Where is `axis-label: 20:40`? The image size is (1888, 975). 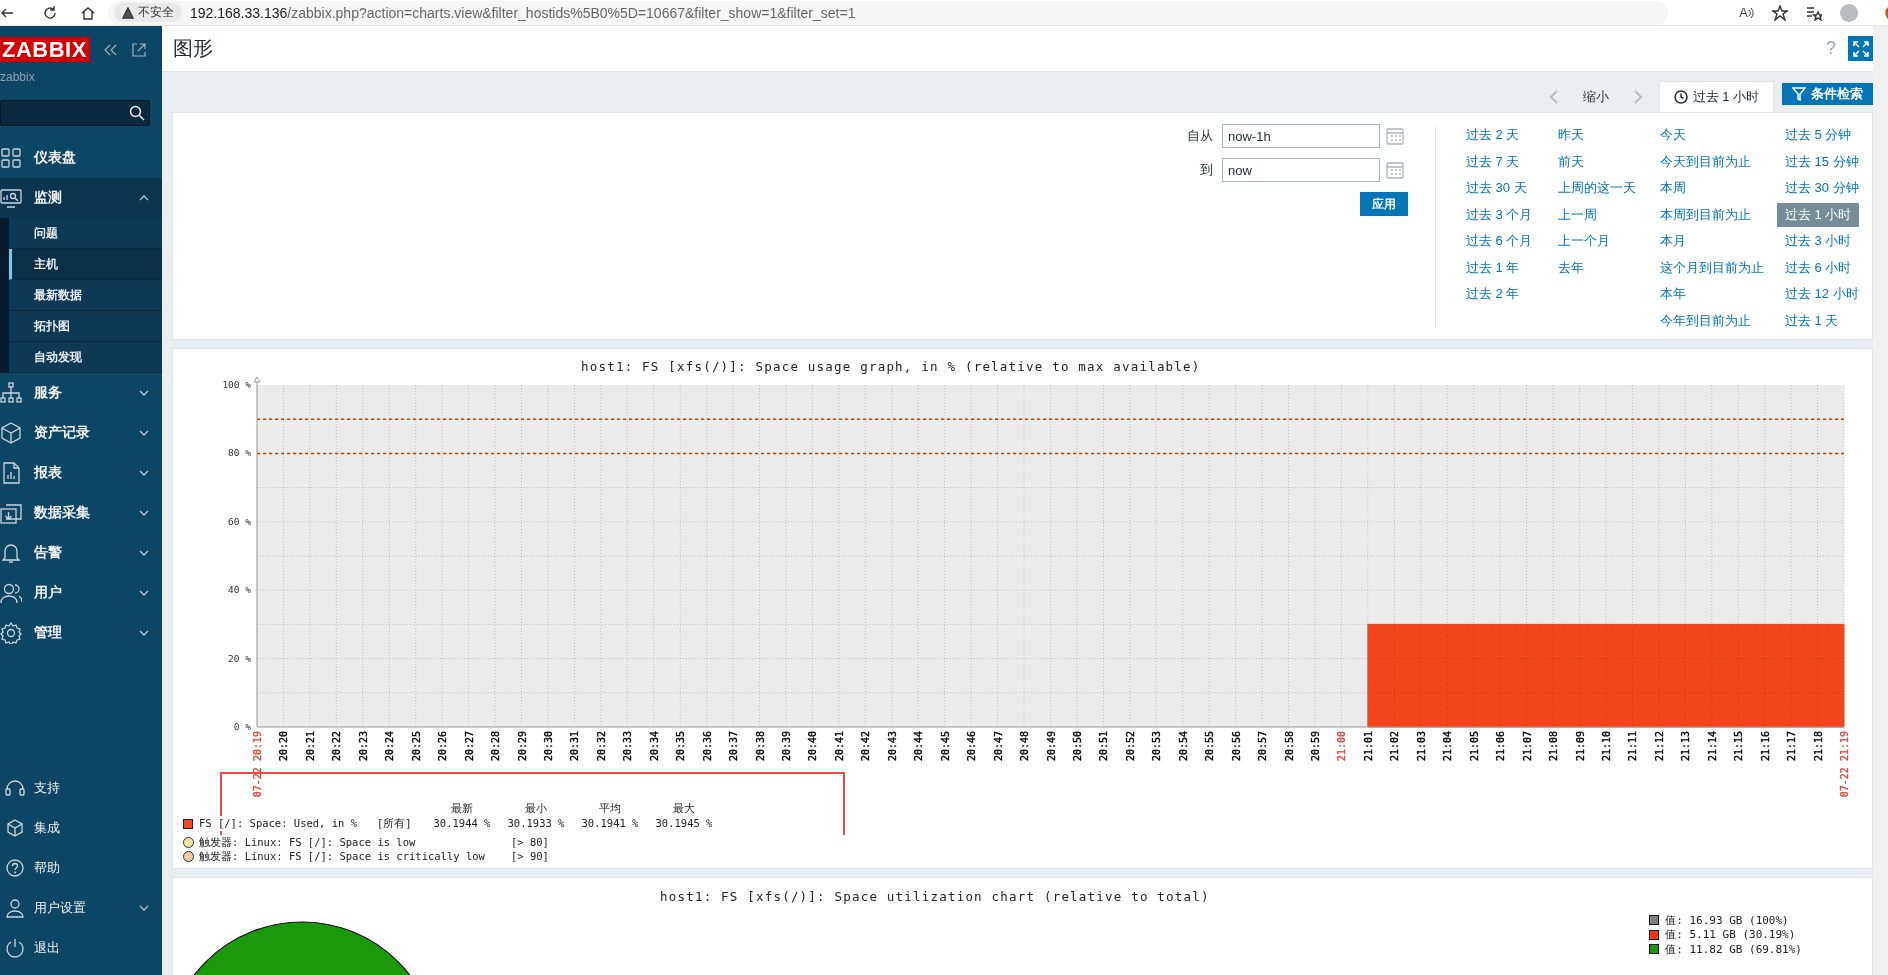
axis-label: 20:40 is located at coordinates (812, 746).